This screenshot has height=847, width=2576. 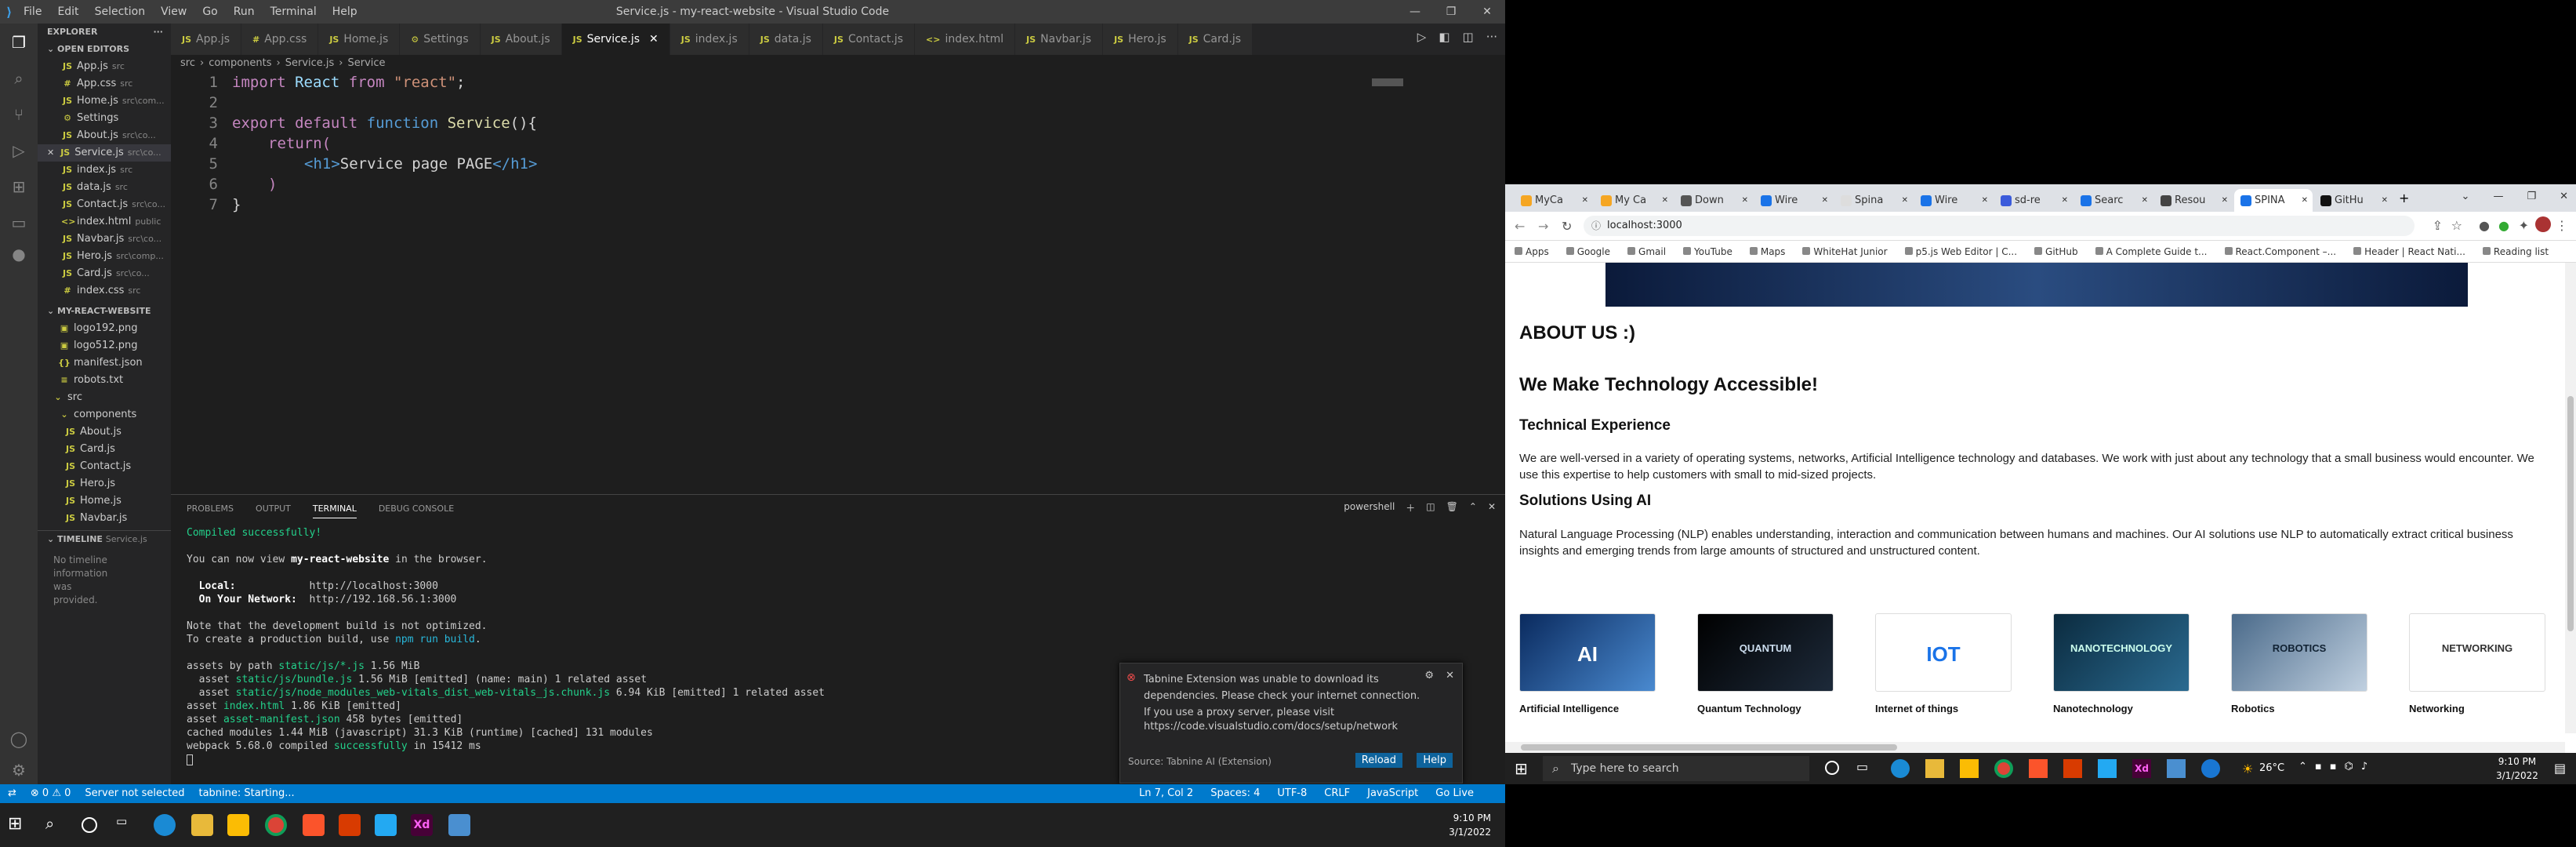 What do you see at coordinates (187, 63) in the screenshot?
I see `breadcrumb-item: src` at bounding box center [187, 63].